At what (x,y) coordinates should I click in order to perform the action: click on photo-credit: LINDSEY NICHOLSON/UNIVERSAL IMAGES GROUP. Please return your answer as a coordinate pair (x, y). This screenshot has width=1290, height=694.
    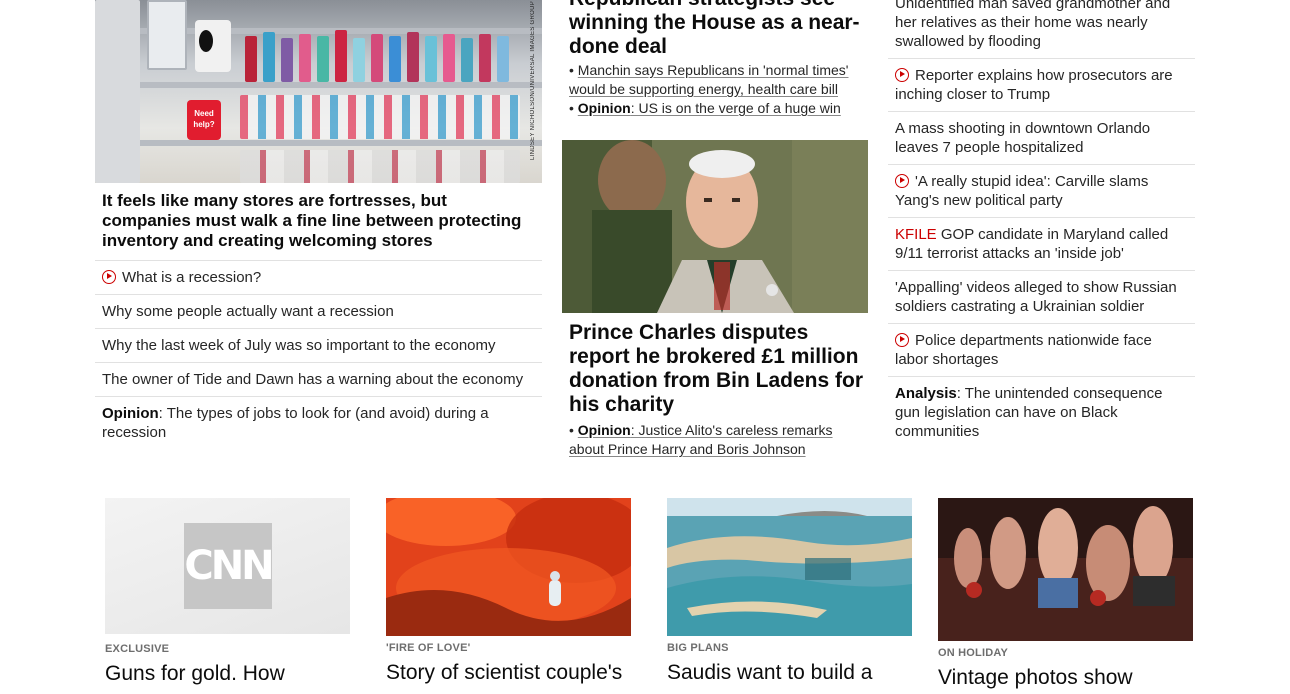
    Looking at the image, I should click on (533, 80).